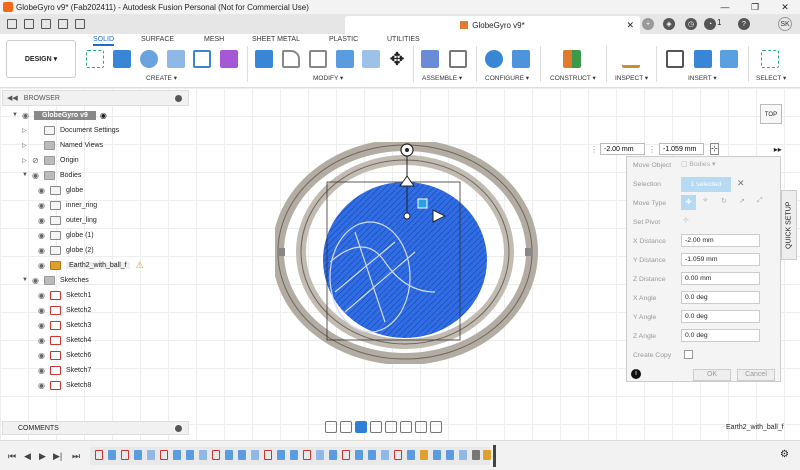 The image size is (800, 470). What do you see at coordinates (507, 78) in the screenshot?
I see `group-configure: CONFIGURE ▾` at bounding box center [507, 78].